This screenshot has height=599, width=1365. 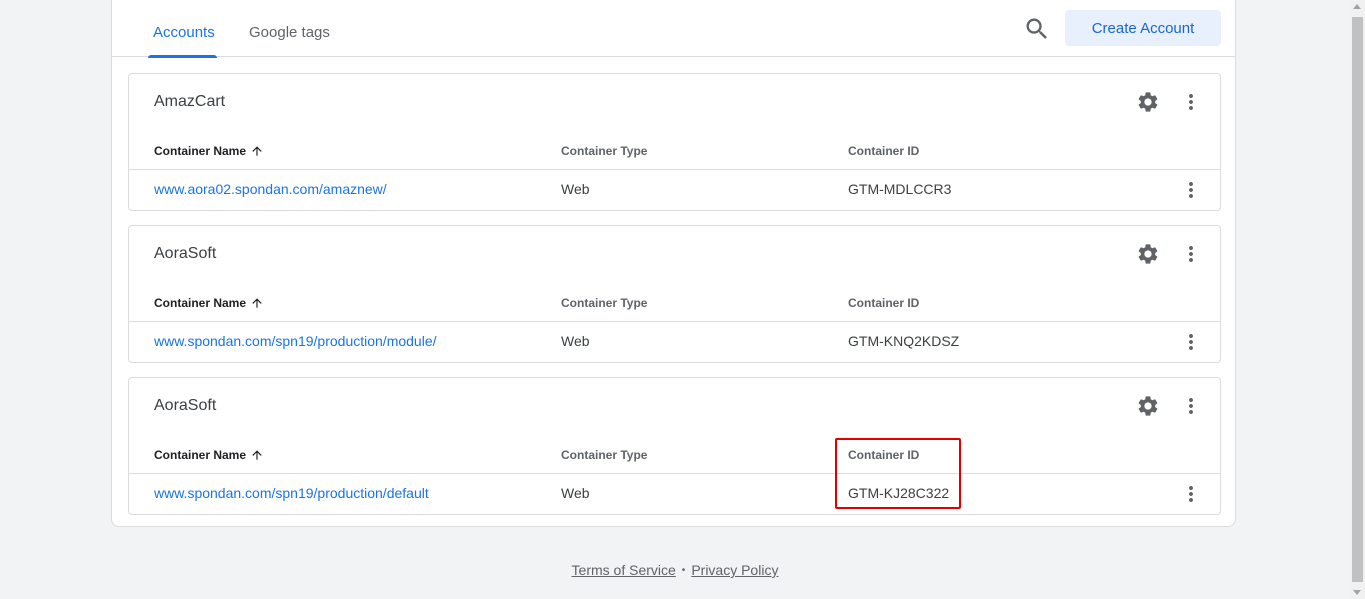 I want to click on tab-accounts: Accounts, so click(x=180, y=29).